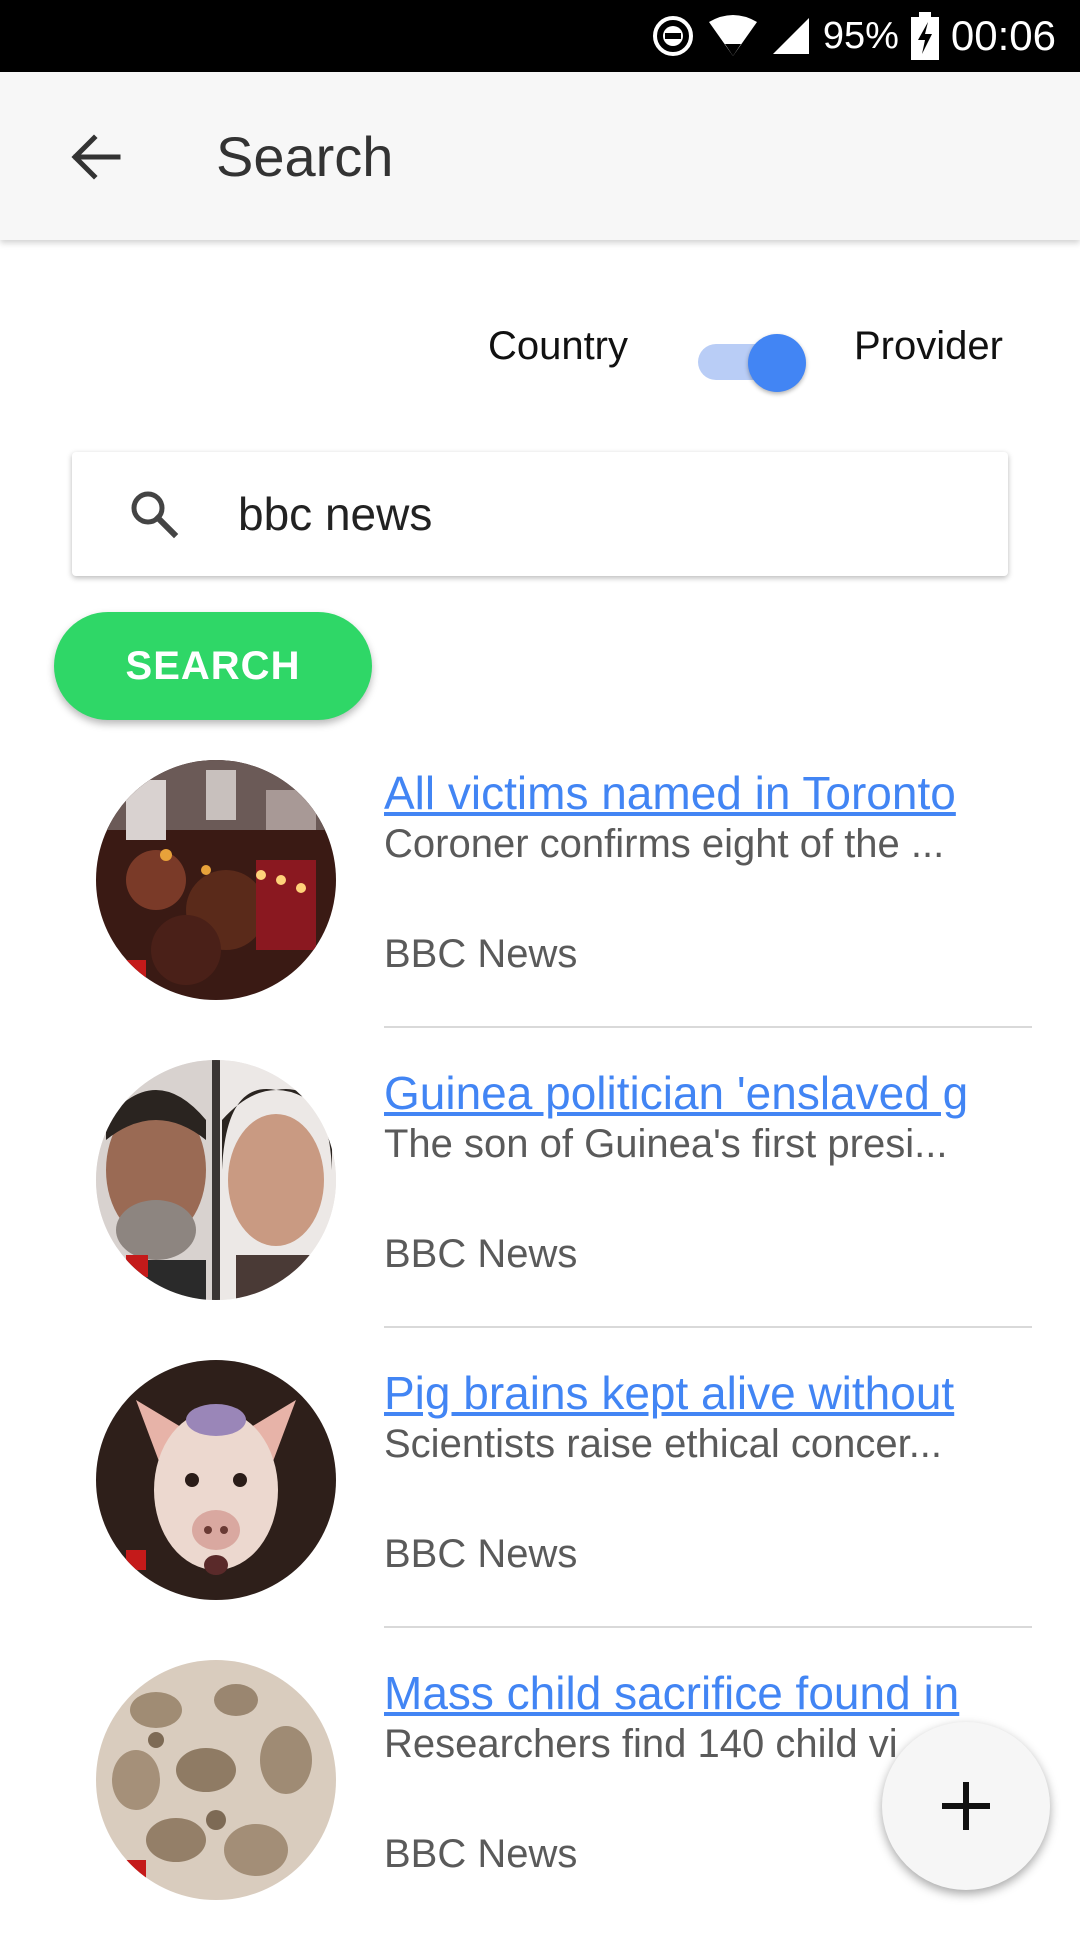 This screenshot has width=1080, height=1940. I want to click on back-button, so click(95, 157).